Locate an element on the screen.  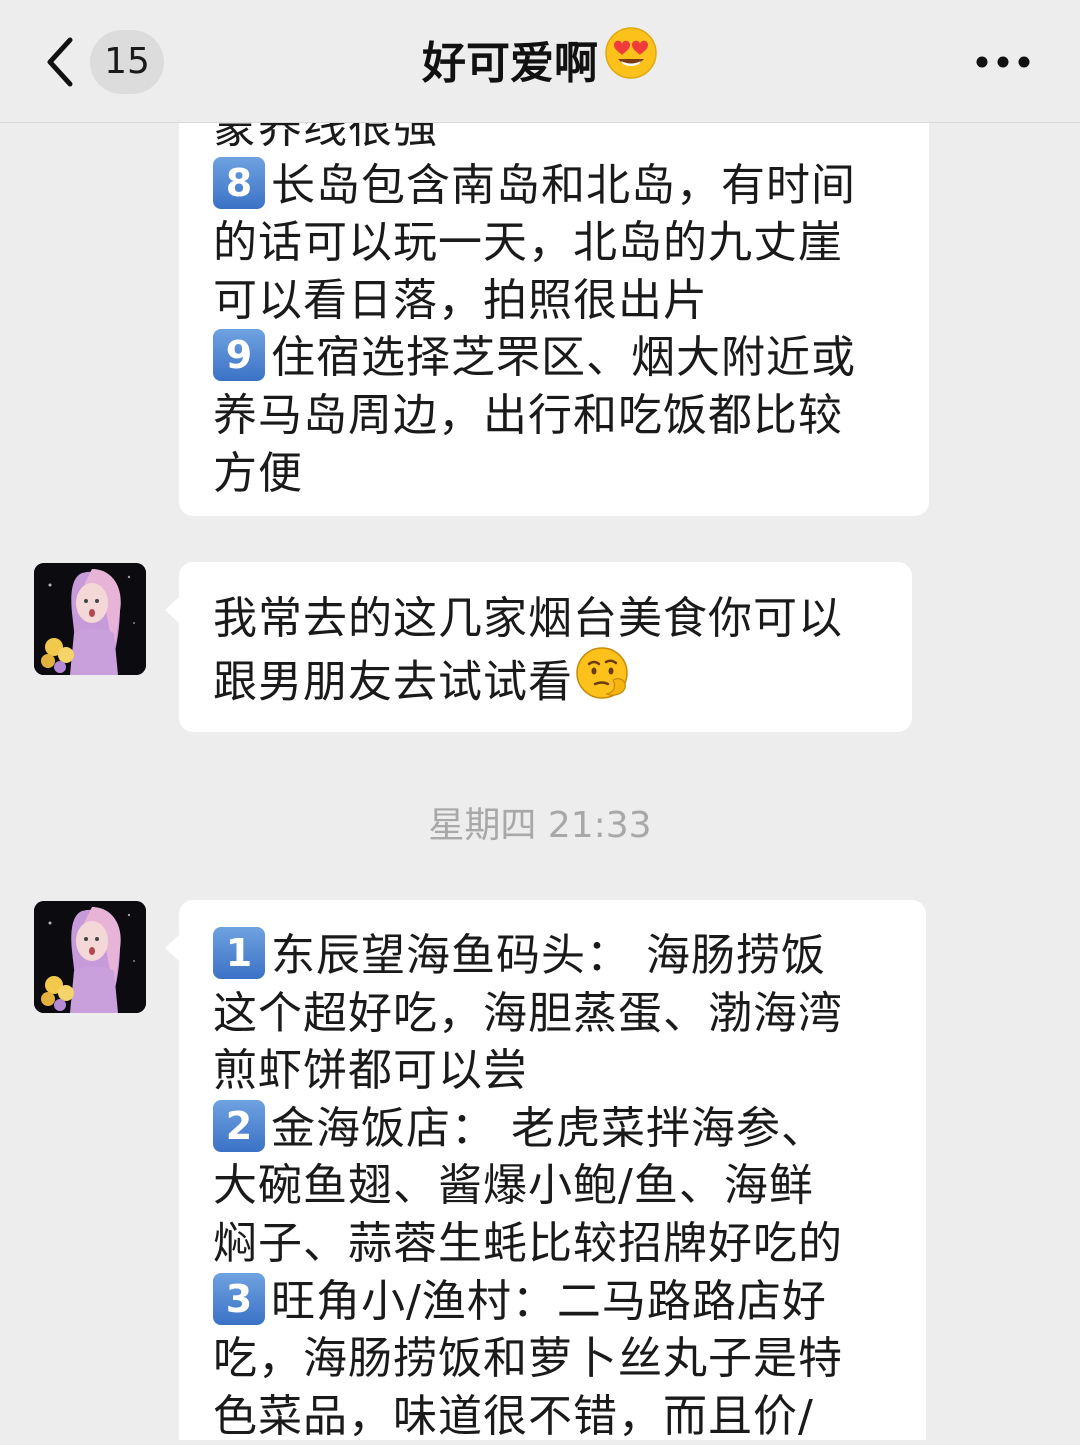
message-line: 吃，海肠捞饭和萝卜丝丸子是特 is located at coordinates (528, 1359).